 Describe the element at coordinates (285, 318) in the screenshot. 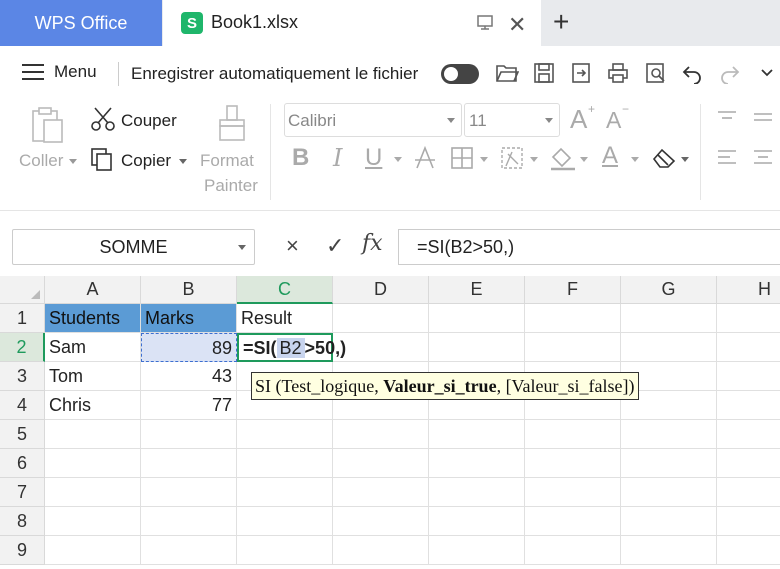

I see `cell-c1: Result` at that location.